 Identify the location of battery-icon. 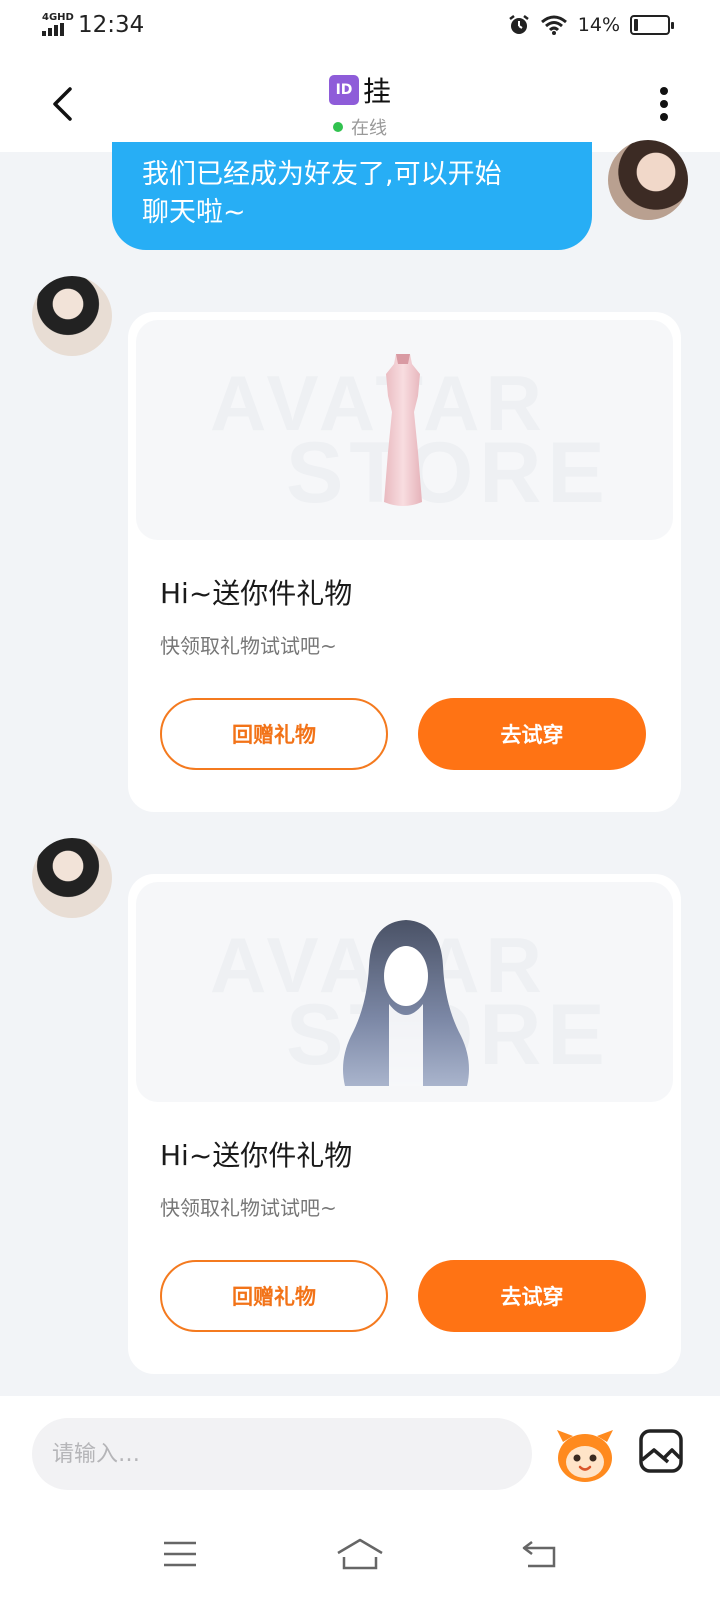
(652, 25).